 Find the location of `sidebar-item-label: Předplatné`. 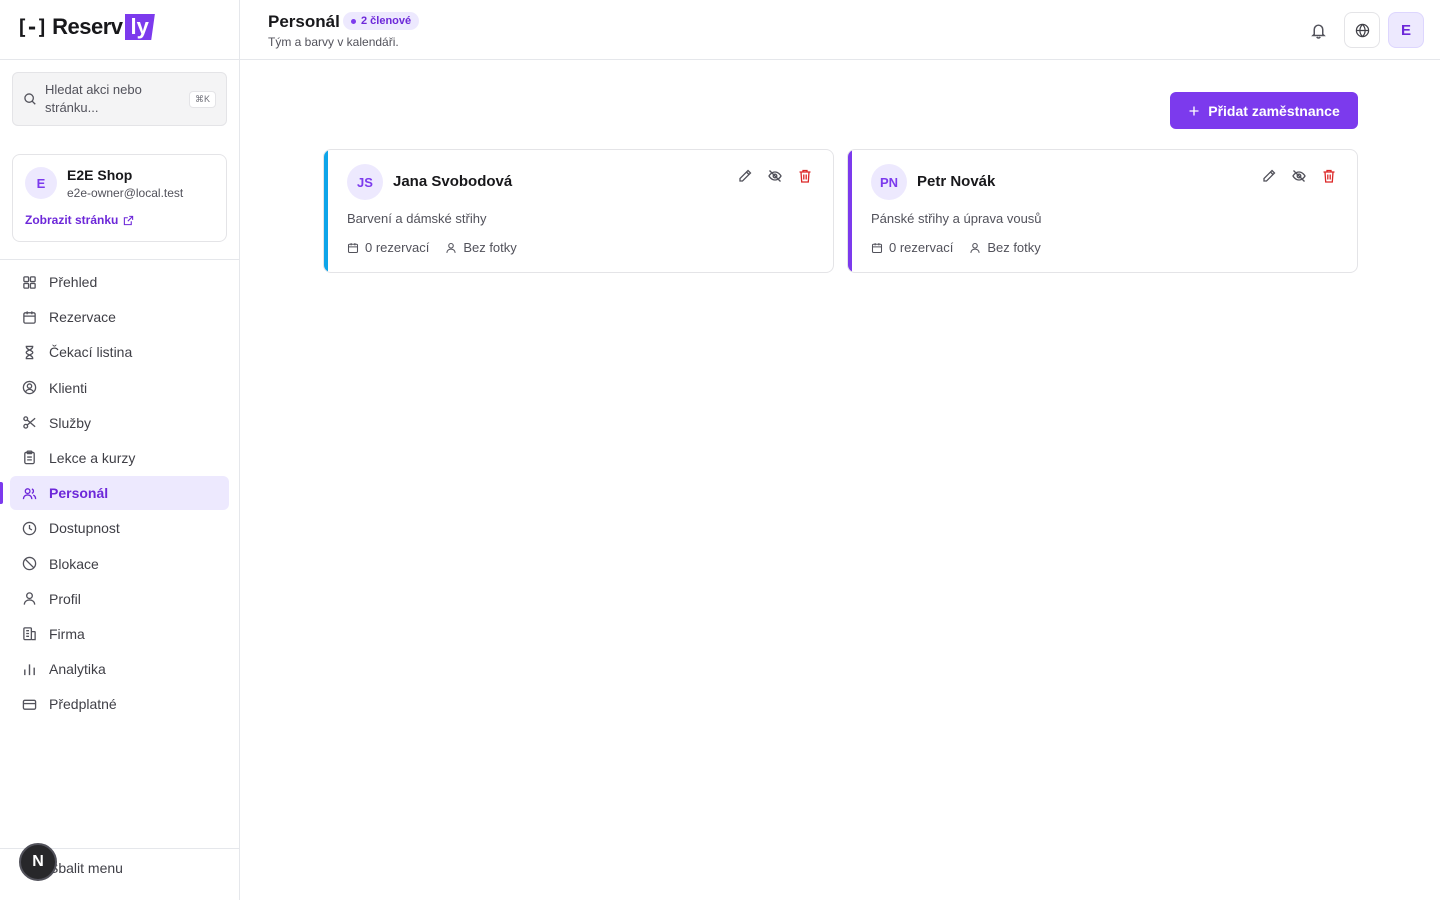

sidebar-item-label: Předplatné is located at coordinates (83, 704).